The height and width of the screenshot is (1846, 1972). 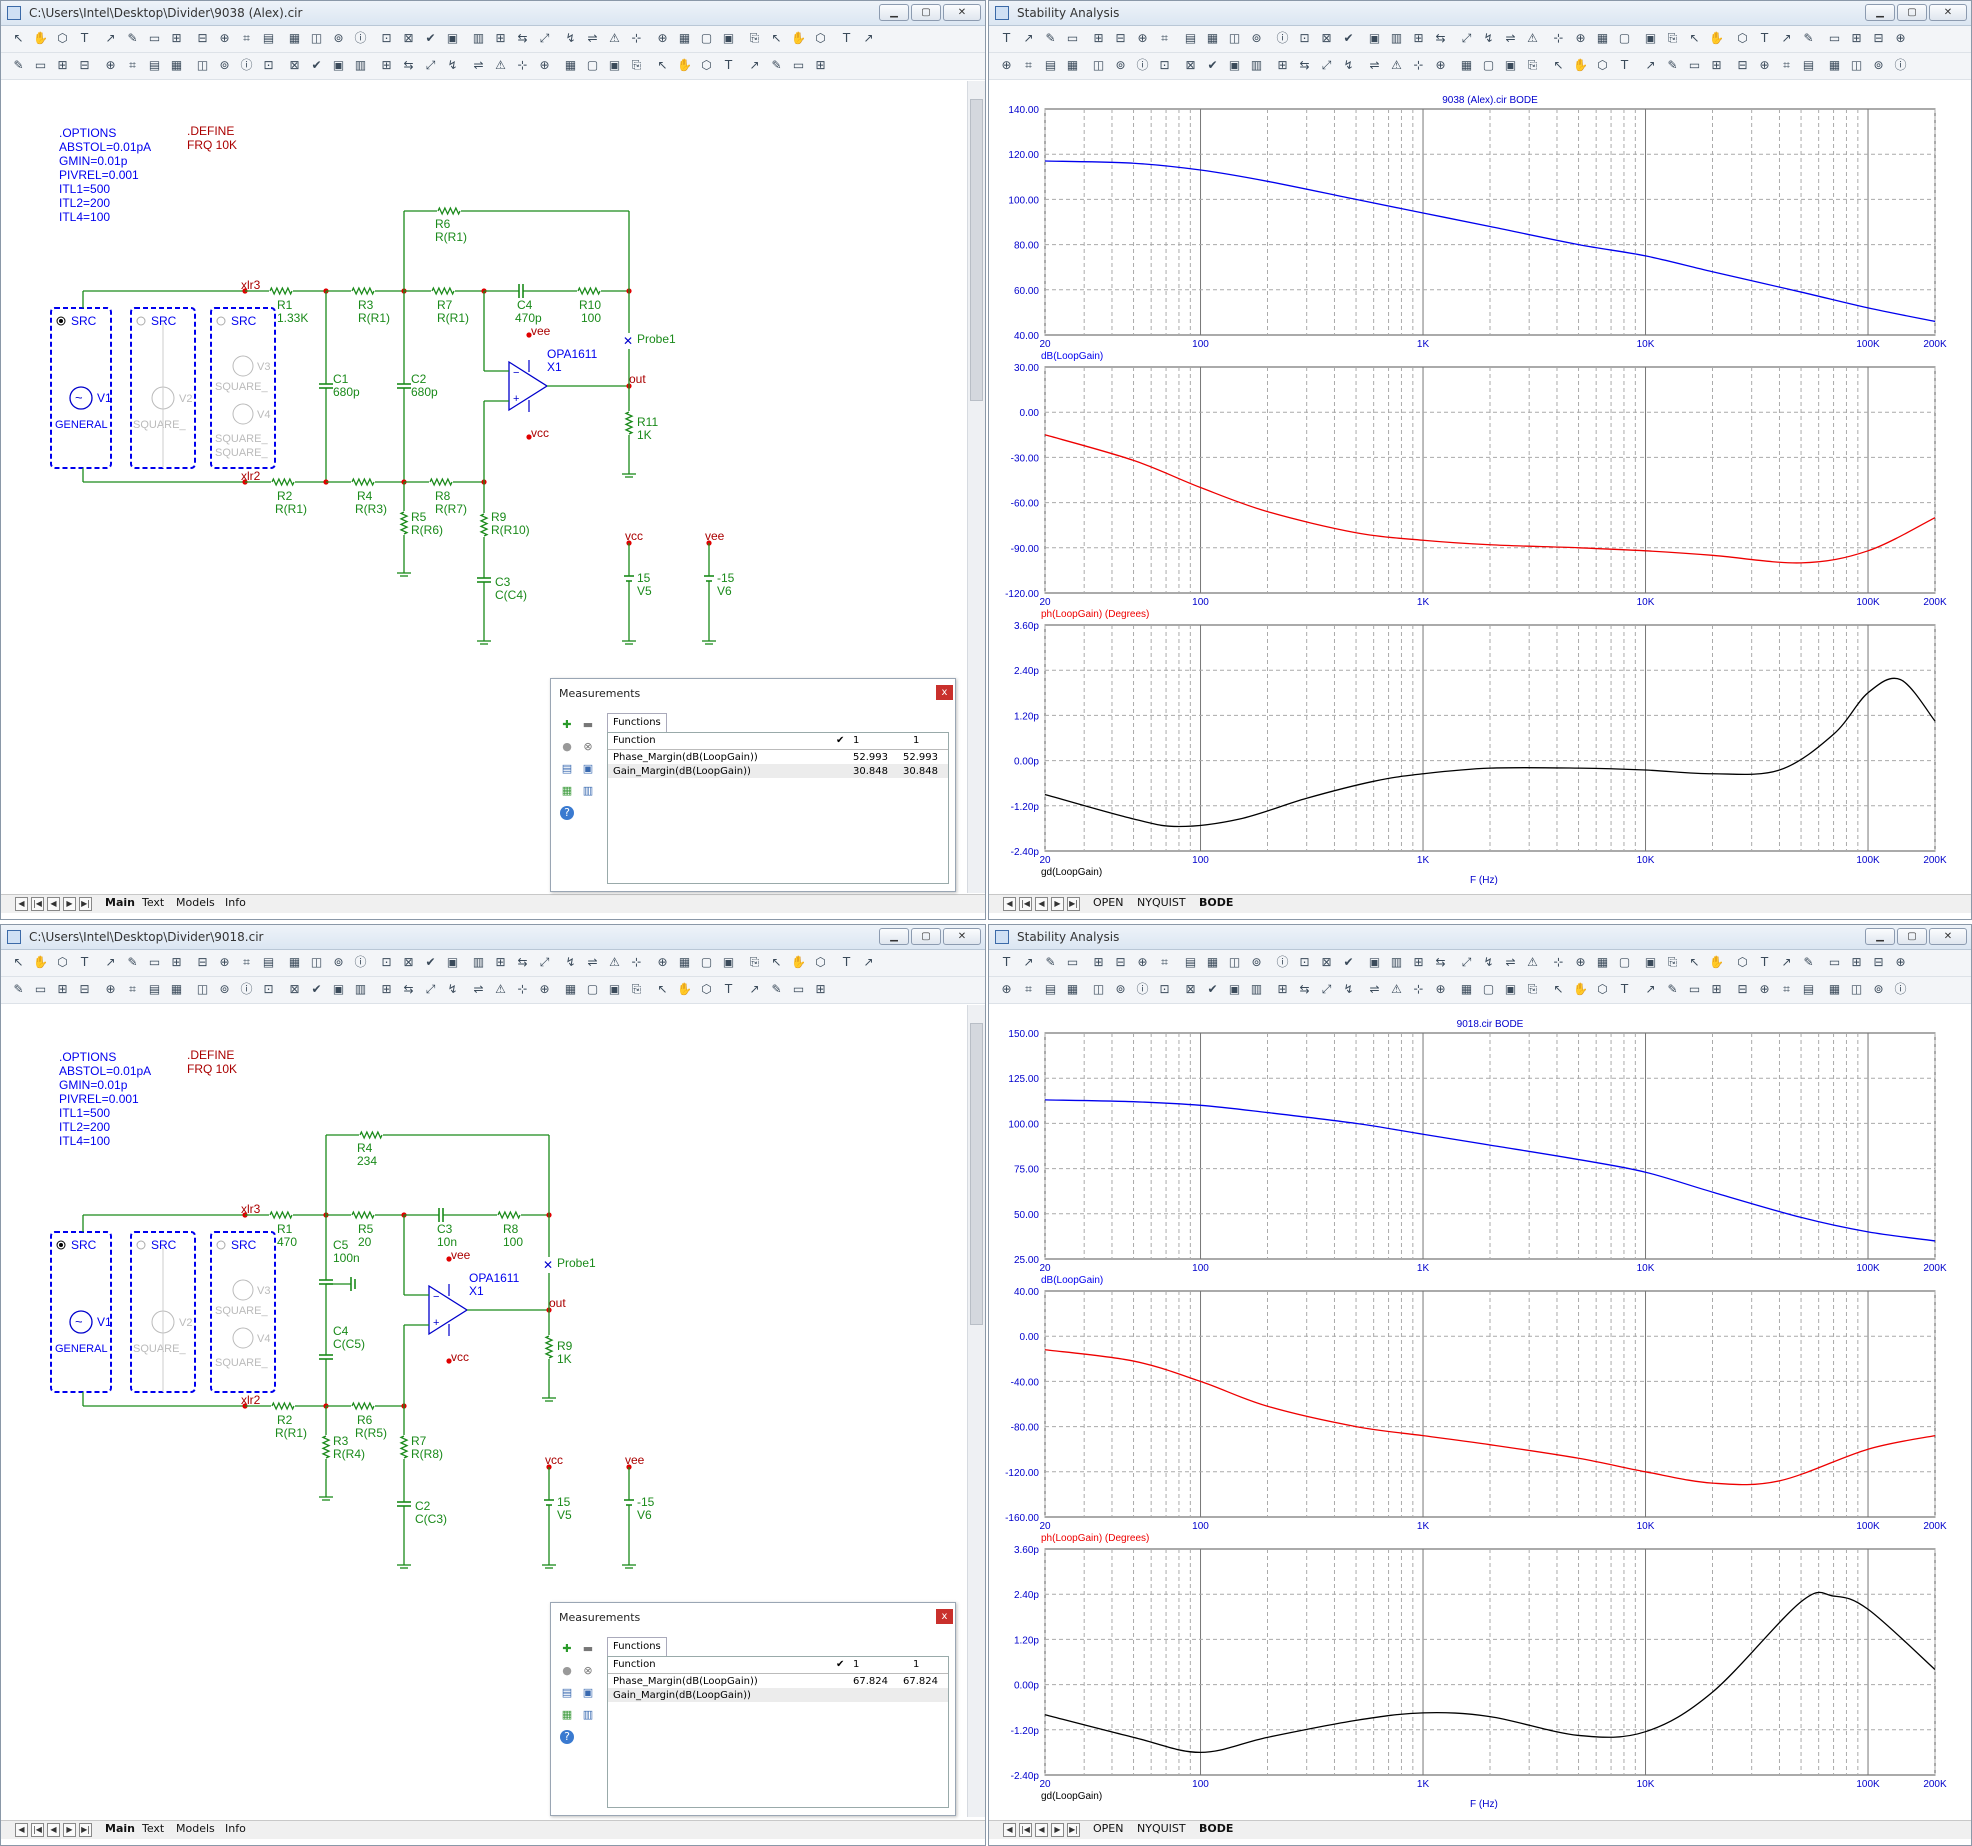 What do you see at coordinates (1009, 904) in the screenshot?
I see `first-button: ◀` at bounding box center [1009, 904].